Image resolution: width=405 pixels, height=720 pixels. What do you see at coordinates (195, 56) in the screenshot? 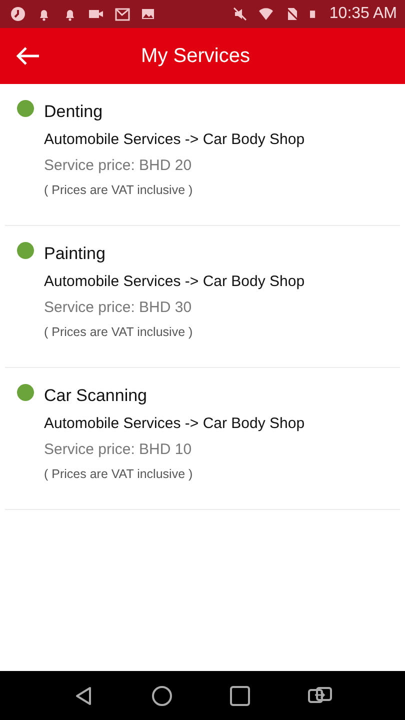
I see `screen-title: My Services` at bounding box center [195, 56].